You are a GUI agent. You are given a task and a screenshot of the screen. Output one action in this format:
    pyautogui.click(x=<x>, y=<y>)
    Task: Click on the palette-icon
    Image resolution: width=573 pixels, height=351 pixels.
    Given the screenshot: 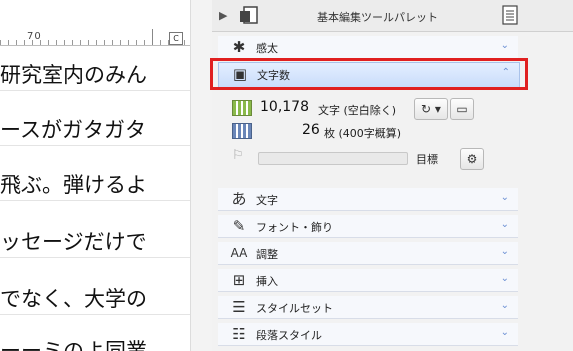 What is the action you would take?
    pyautogui.click(x=249, y=15)
    